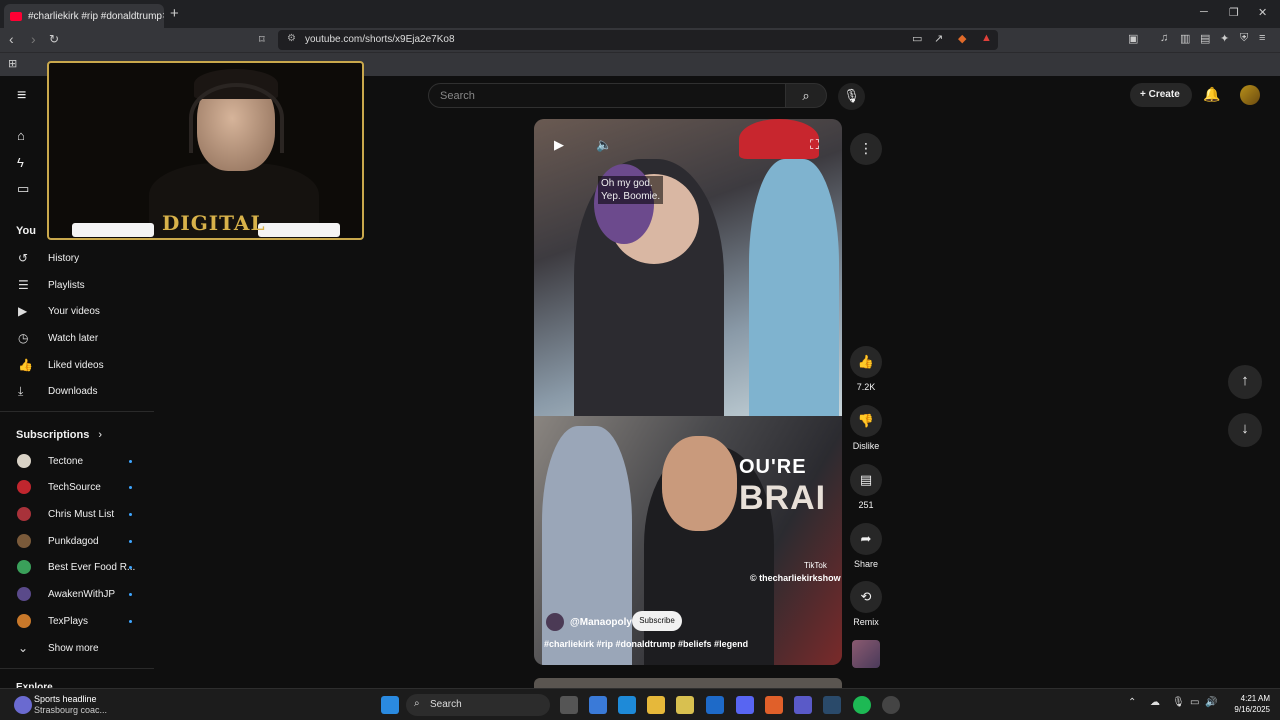  Describe the element at coordinates (891, 705) in the screenshot. I see `obs-icon` at that location.